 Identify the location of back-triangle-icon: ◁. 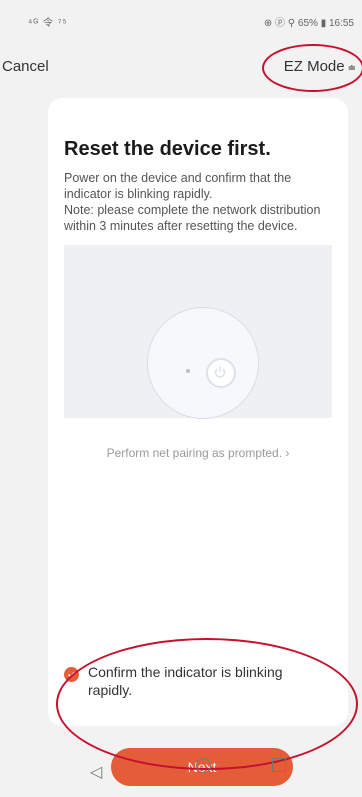
(96, 772).